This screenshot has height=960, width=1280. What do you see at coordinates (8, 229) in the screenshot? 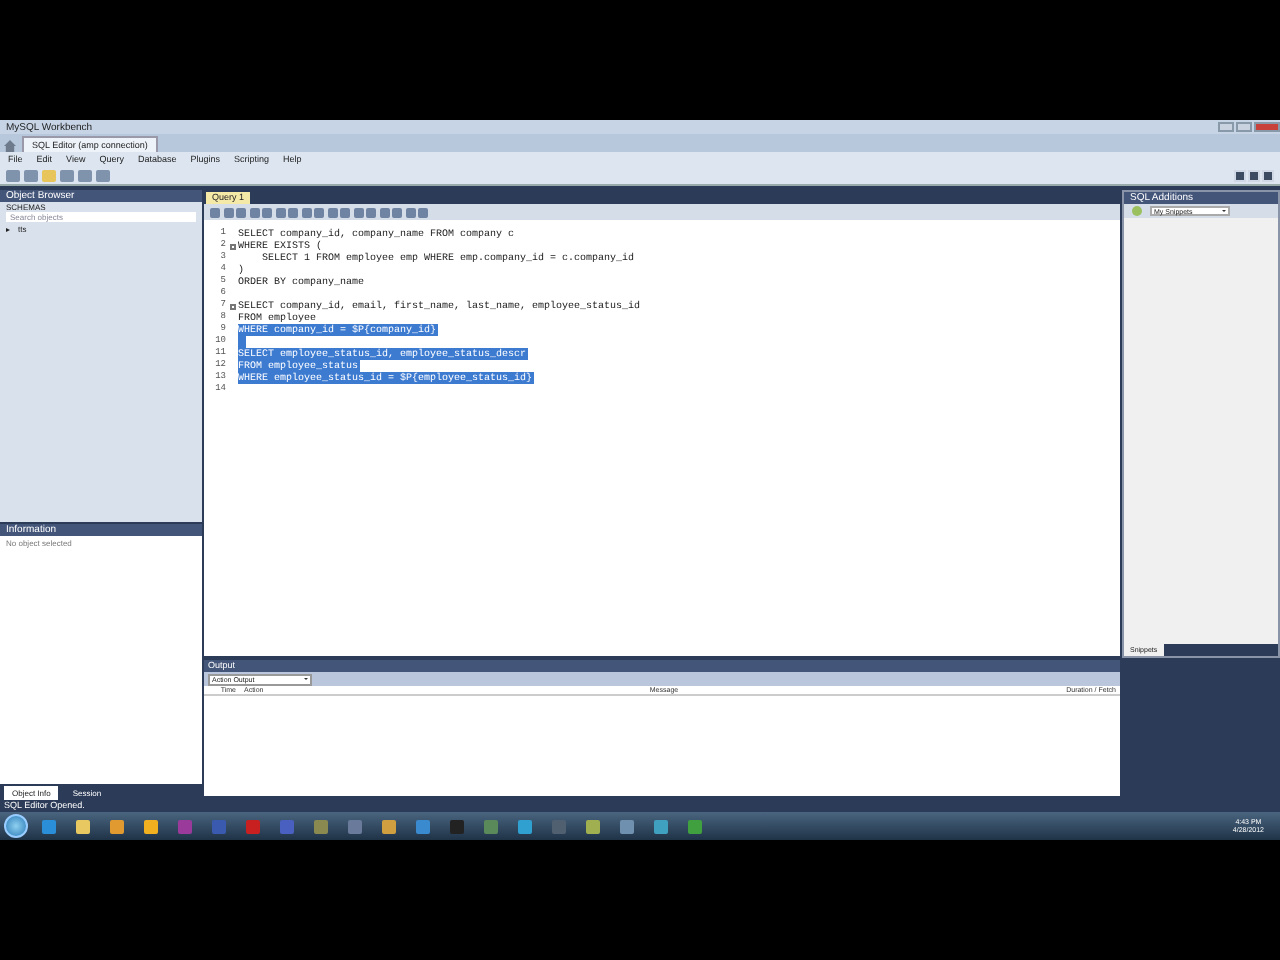
I see `expand-arrow-icon` at bounding box center [8, 229].